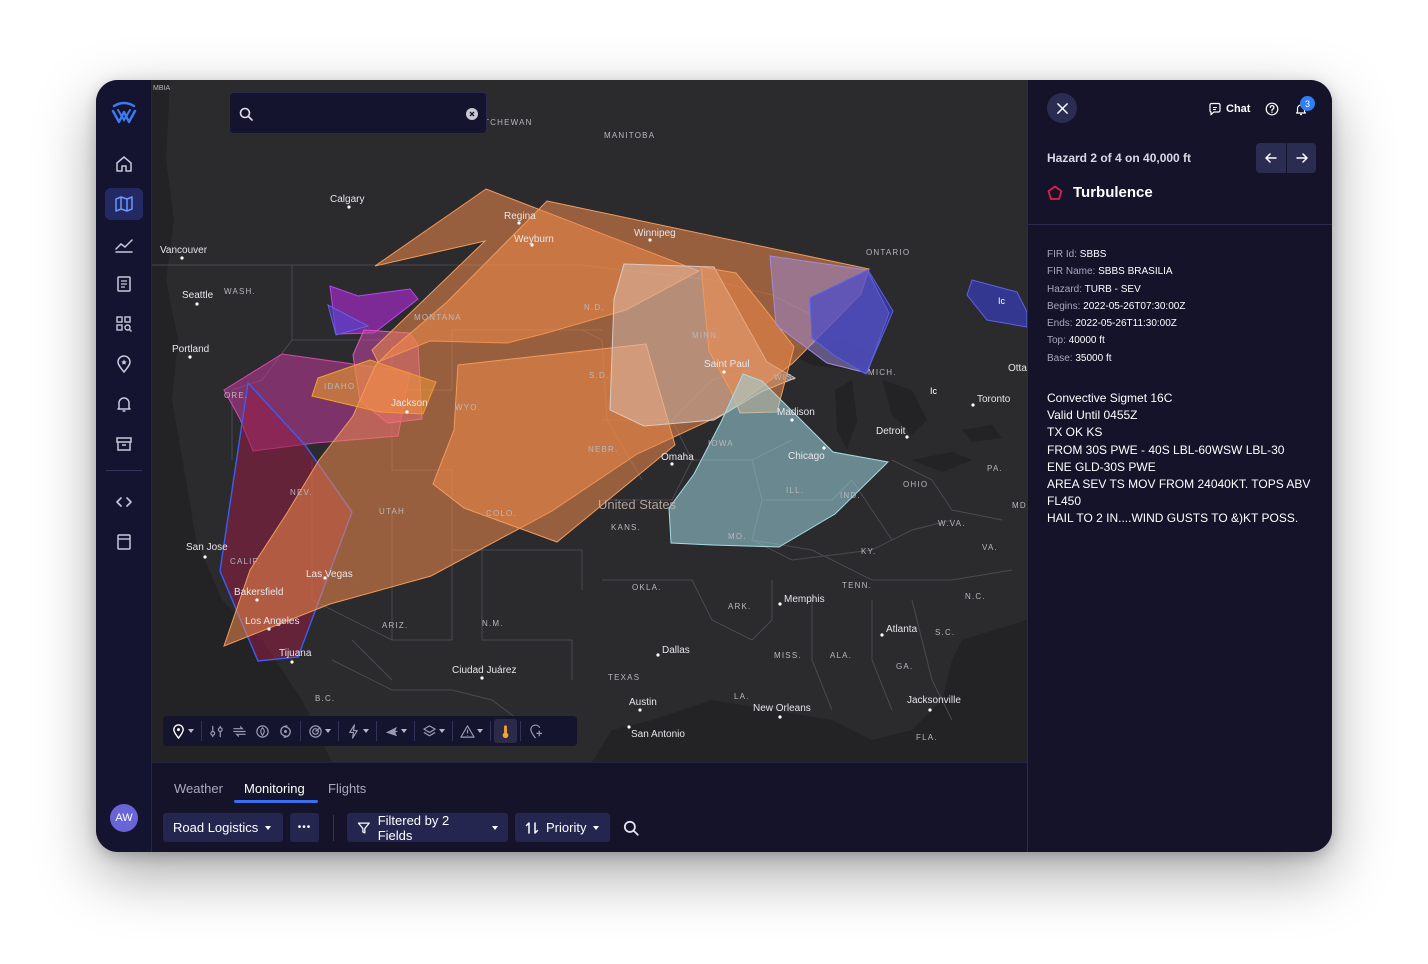 Image resolution: width=1428 pixels, height=964 pixels. What do you see at coordinates (468, 407) in the screenshot?
I see `map-label: WYO.` at bounding box center [468, 407].